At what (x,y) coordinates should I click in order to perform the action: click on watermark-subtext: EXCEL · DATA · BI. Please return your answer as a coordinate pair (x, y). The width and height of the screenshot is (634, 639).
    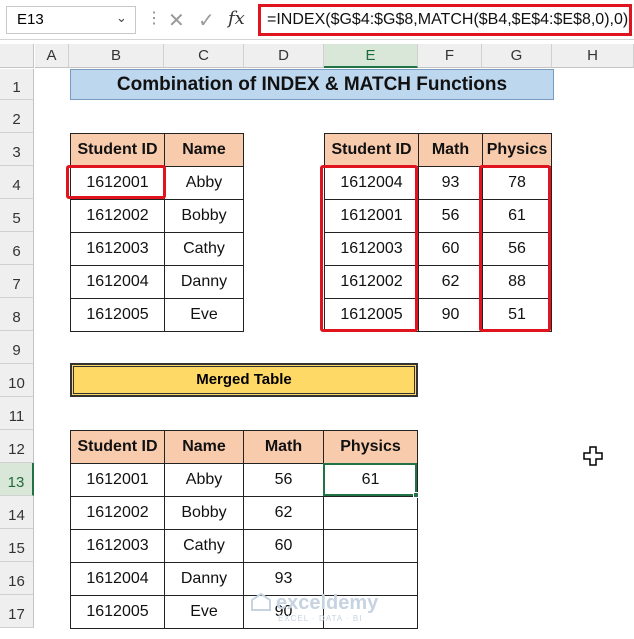
    Looking at the image, I should click on (320, 618).